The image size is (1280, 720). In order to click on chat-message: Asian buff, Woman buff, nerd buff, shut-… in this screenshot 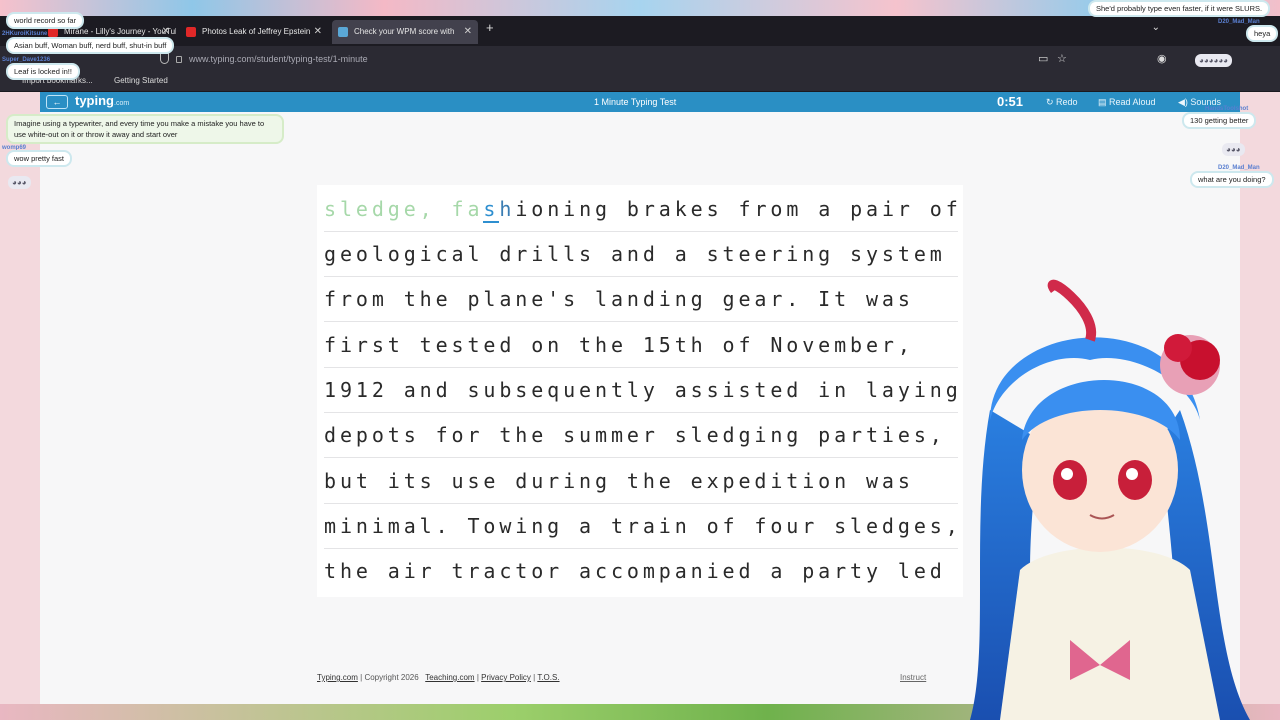, I will do `click(90, 45)`.